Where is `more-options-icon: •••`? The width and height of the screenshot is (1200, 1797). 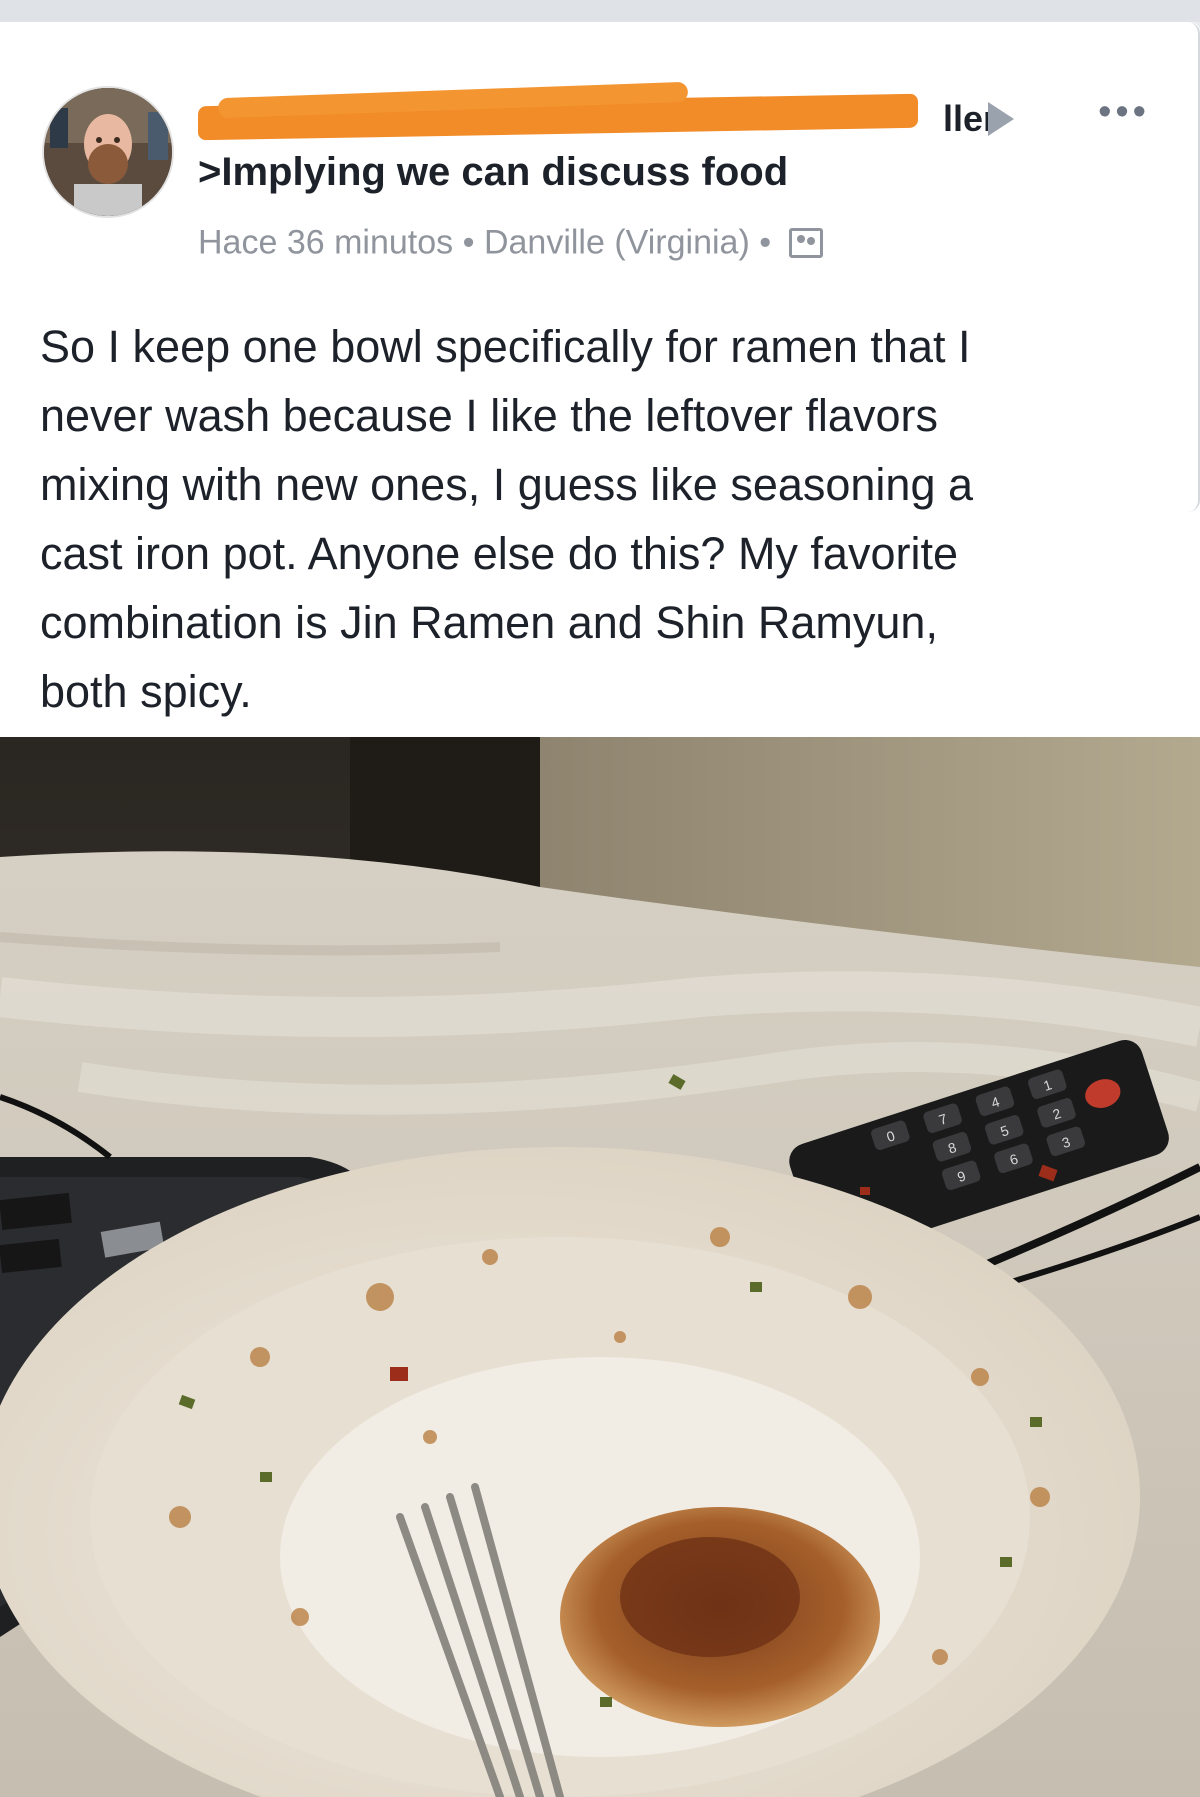 more-options-icon: ••• is located at coordinates (1124, 112).